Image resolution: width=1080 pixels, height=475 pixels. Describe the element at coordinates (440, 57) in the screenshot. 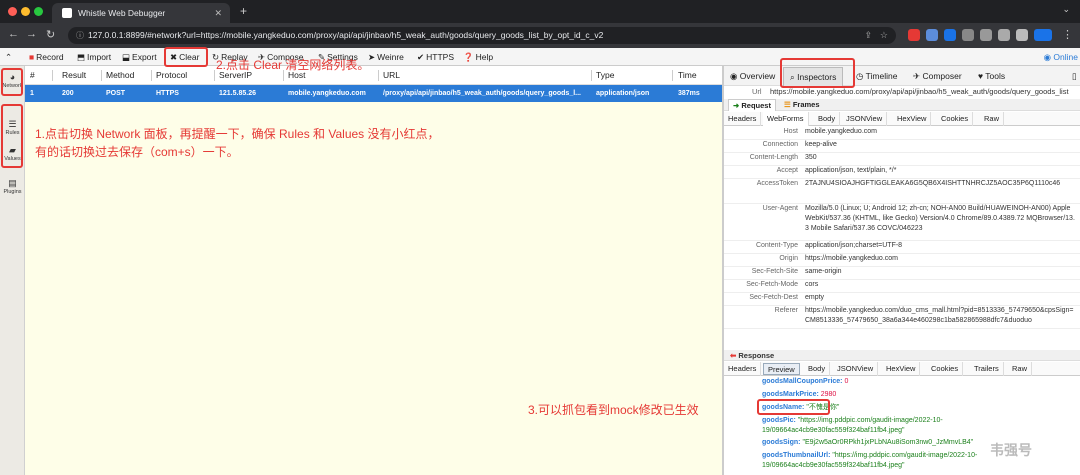

I see `https-label: HTTPS` at that location.